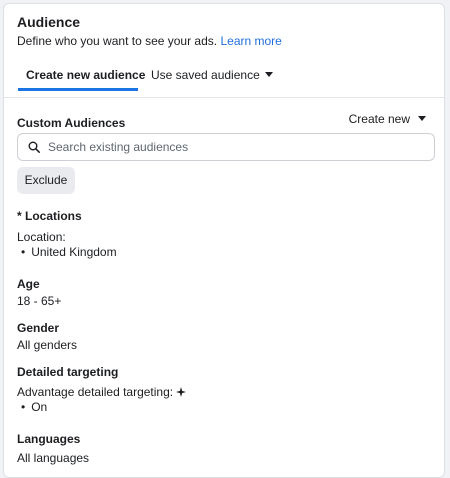 This screenshot has width=450, height=478. What do you see at coordinates (71, 123) in the screenshot?
I see `custom-audiences-label: Custom Audiences` at bounding box center [71, 123].